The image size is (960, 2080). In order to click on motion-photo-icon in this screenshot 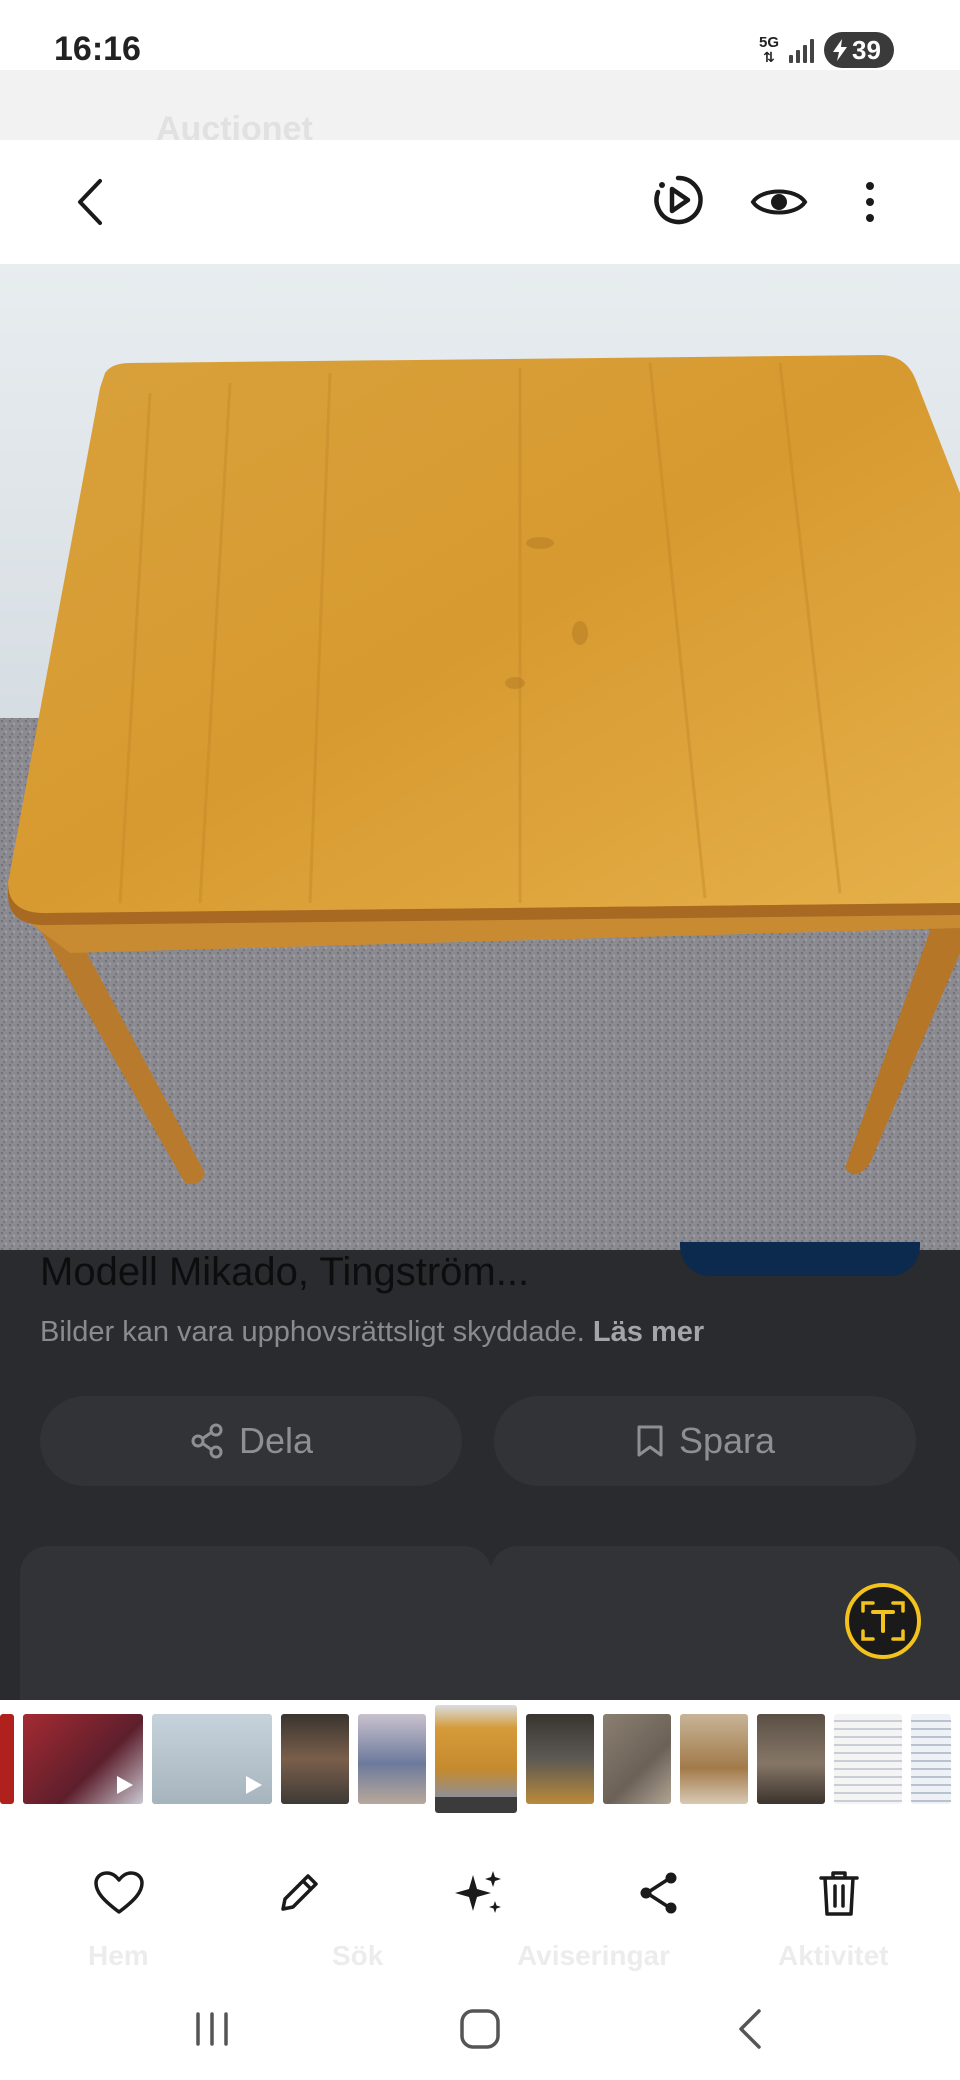, I will do `click(678, 200)`.